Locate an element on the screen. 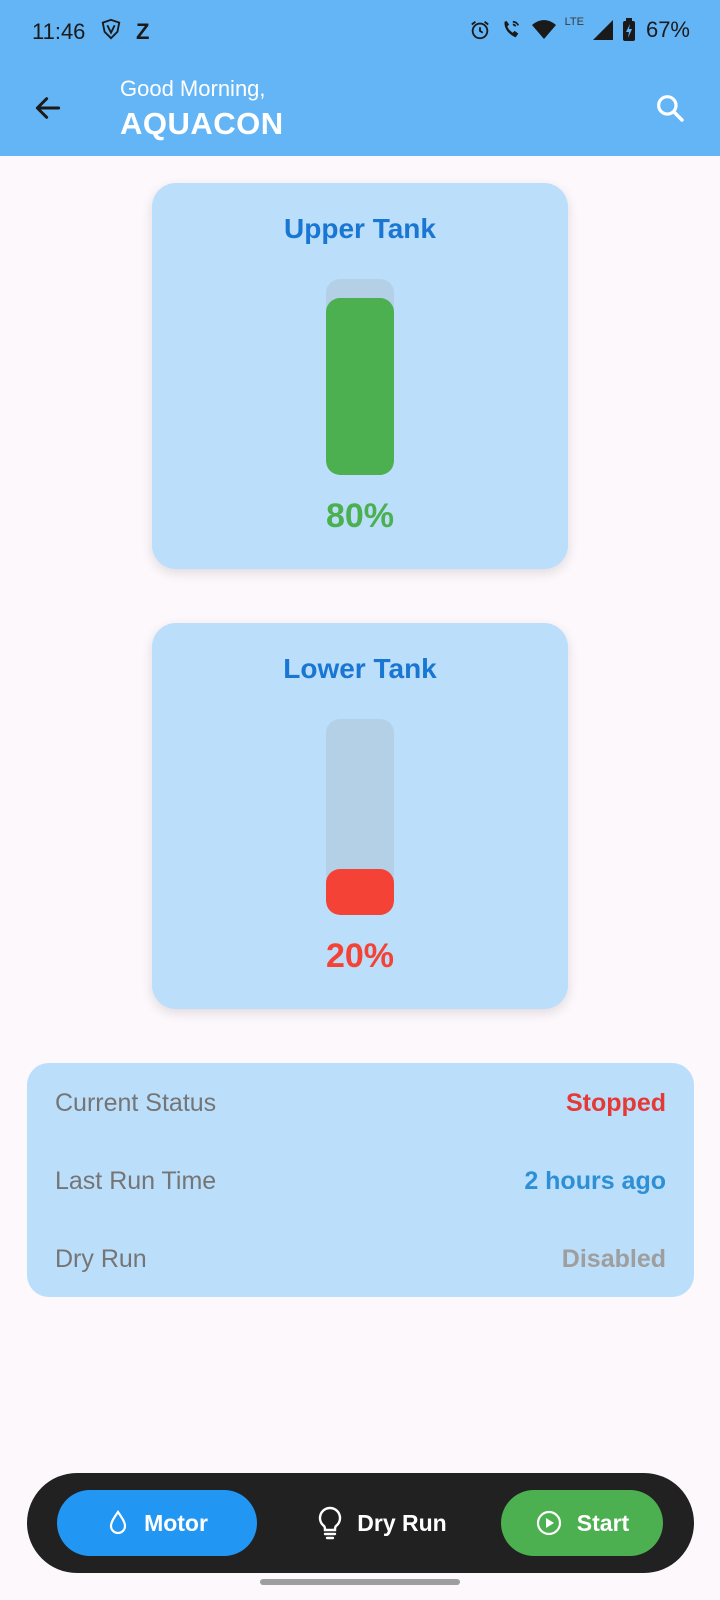 Image resolution: width=720 pixels, height=1600 pixels. motor-button-label: Motor is located at coordinates (176, 1522).